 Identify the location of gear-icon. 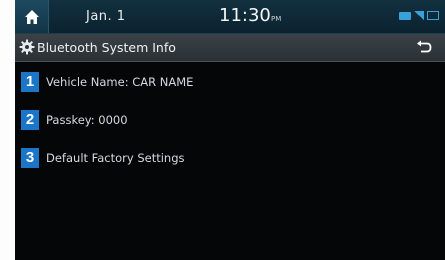
(27, 47).